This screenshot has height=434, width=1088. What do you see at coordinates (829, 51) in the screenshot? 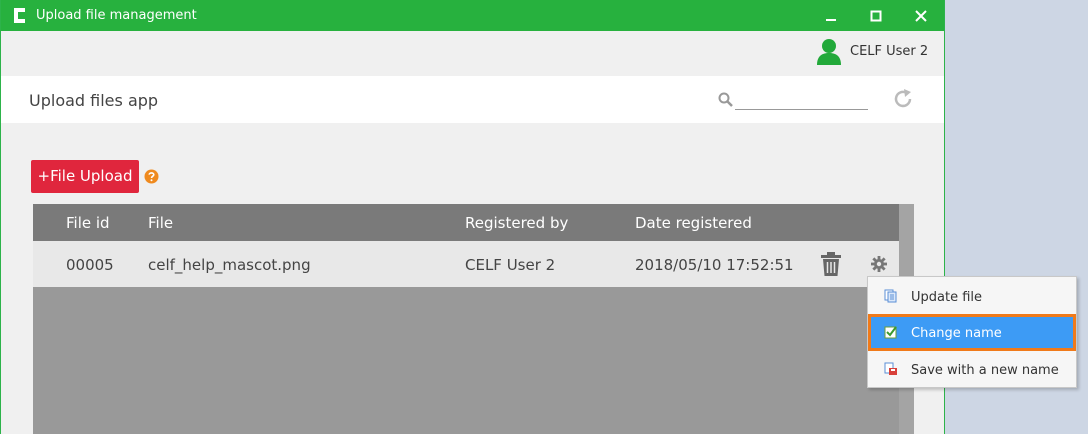
I see `user-avatar-icon` at bounding box center [829, 51].